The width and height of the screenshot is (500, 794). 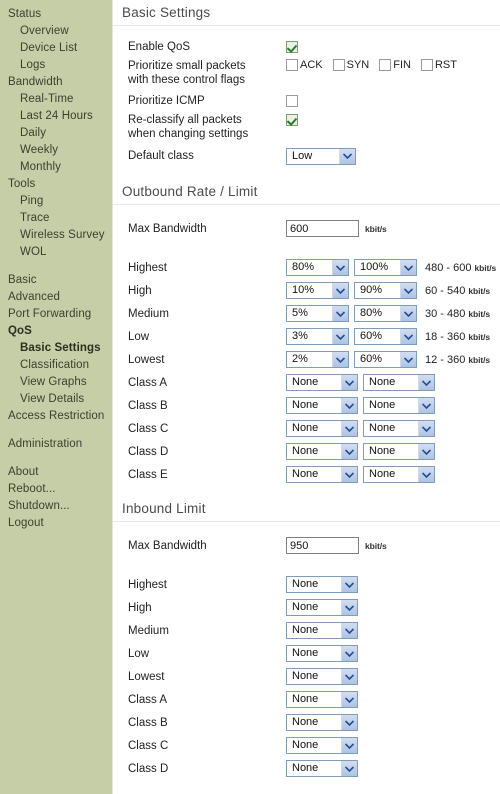 What do you see at coordinates (305, 607) in the screenshot?
I see `select-inbound-limit-value: None` at bounding box center [305, 607].